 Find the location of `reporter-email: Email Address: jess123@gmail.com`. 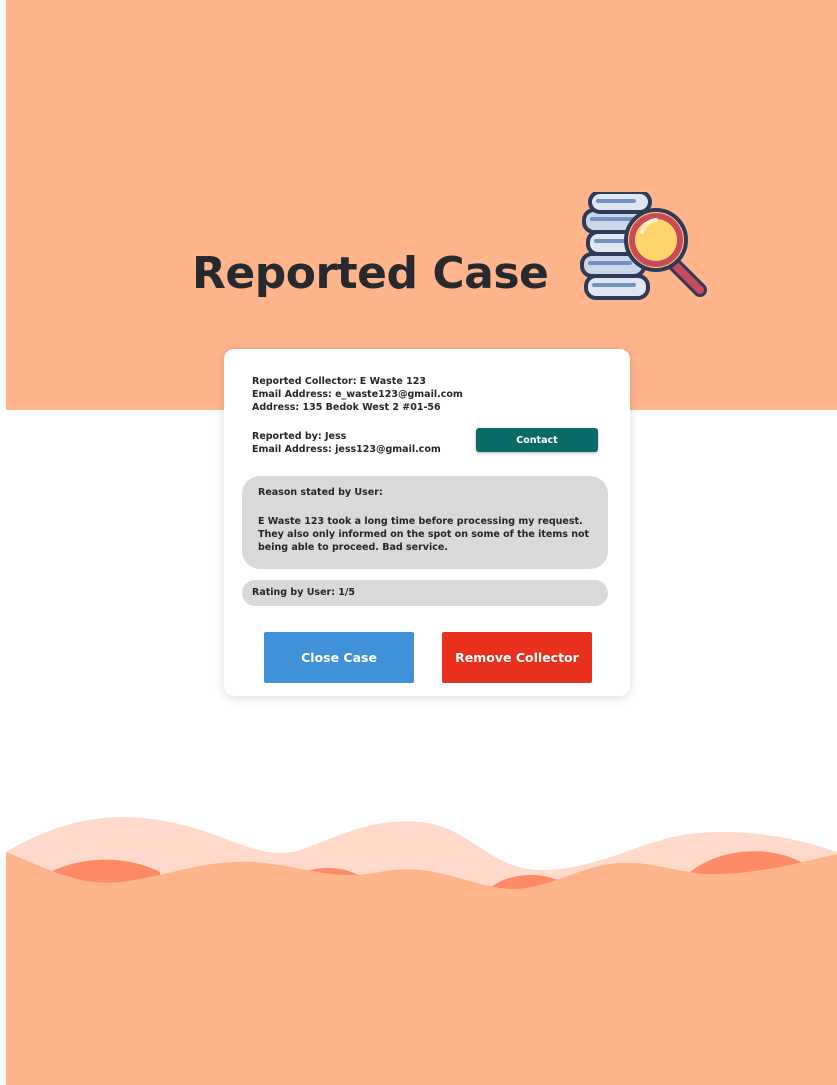

reporter-email: Email Address: jess123@gmail.com is located at coordinates (346, 449).